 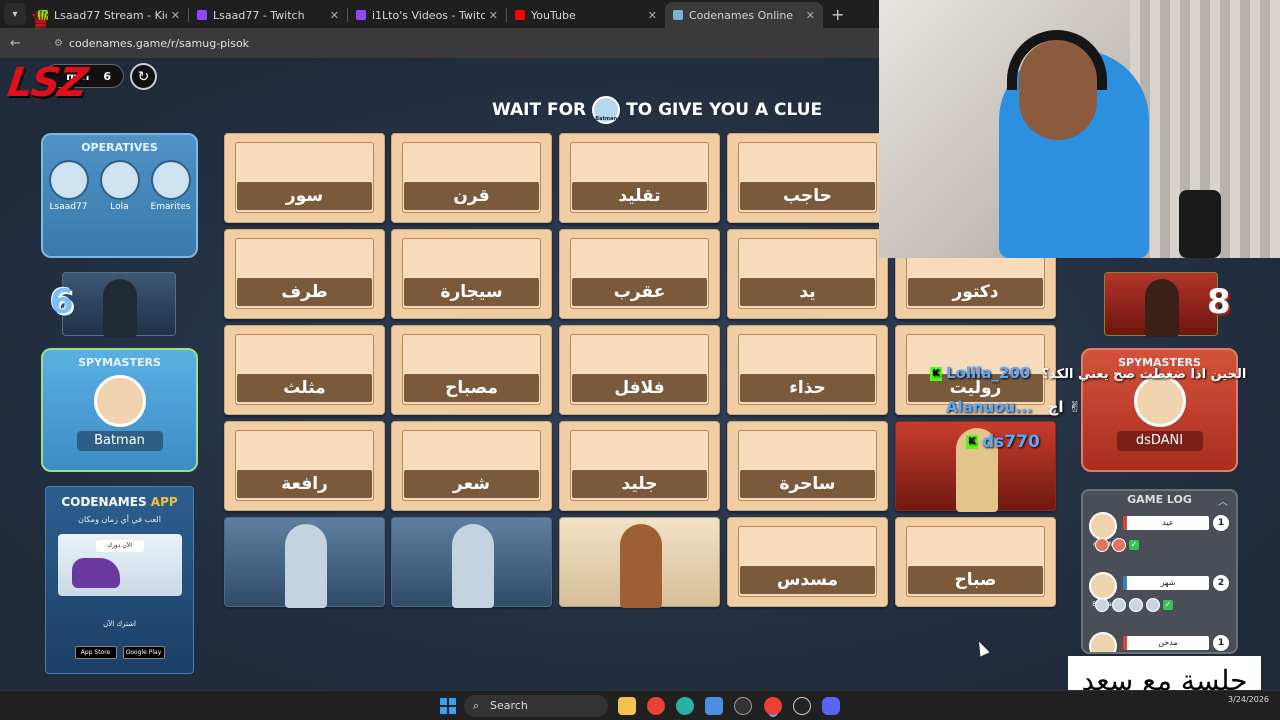 I want to click on chat-message: K Lolila_200 الحين اذا ضغطت صح يعني الكد؟, so click(x=1088, y=373).